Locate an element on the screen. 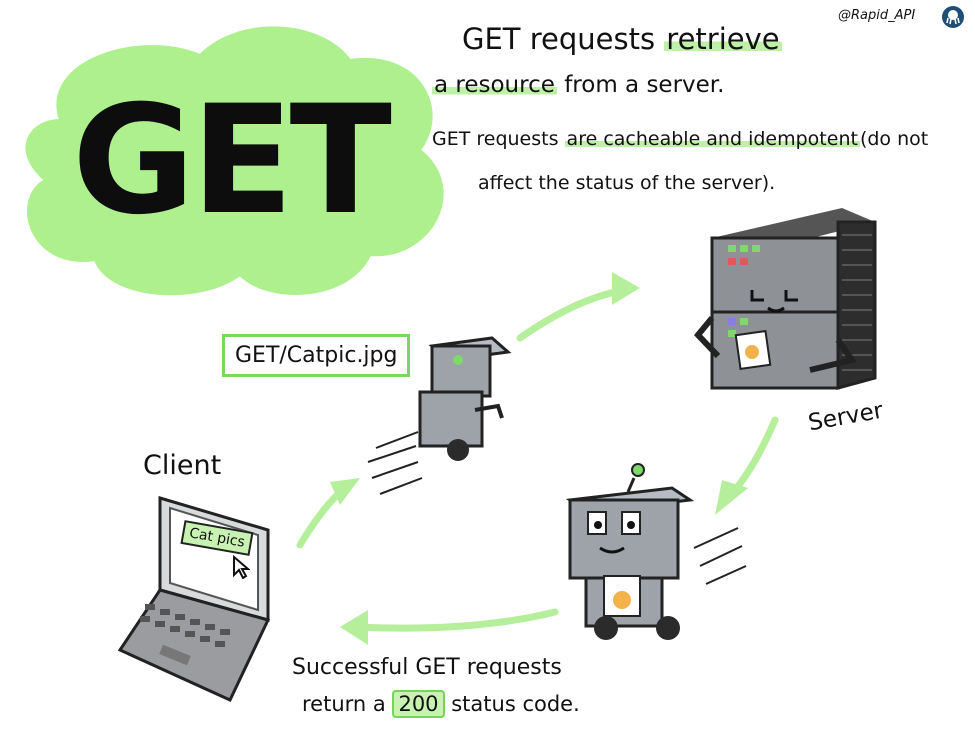 Image resolution: width=975 pixels, height=733 pixels. server-rack-icon is located at coordinates (785, 299).